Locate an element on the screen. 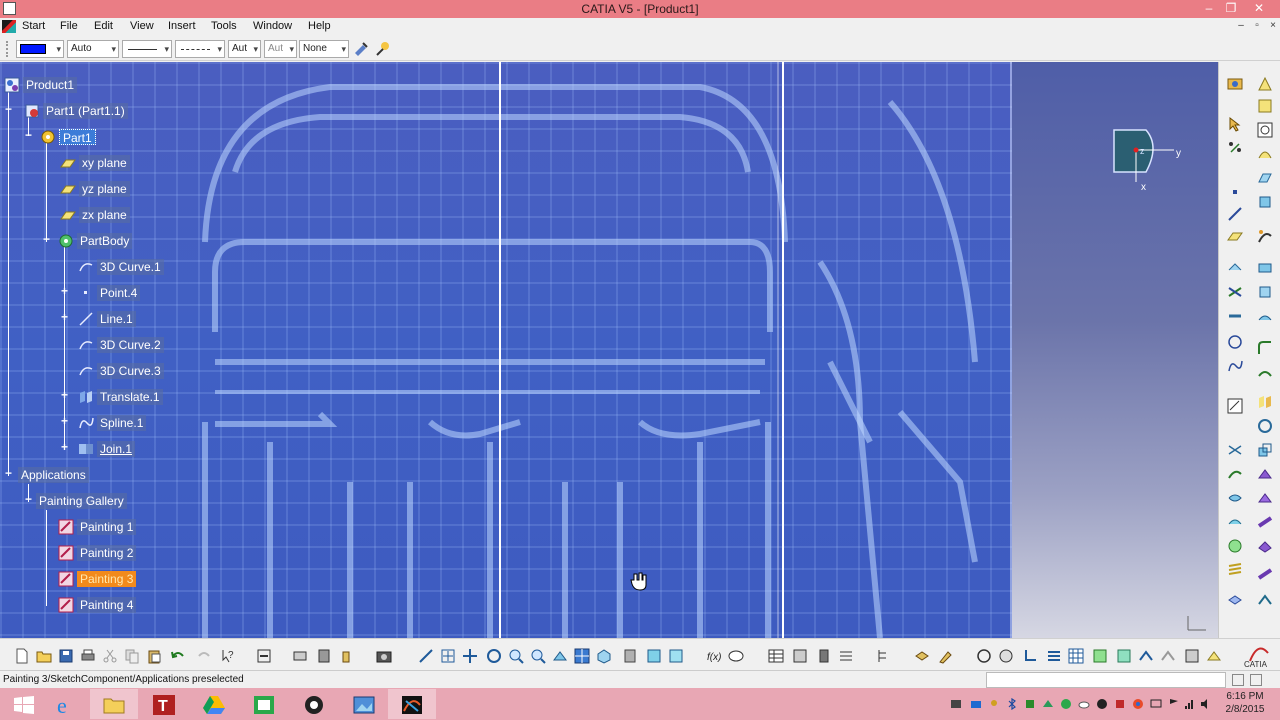 This screenshot has height=720, width=1280. taskbar-file-explorer is located at coordinates (114, 704).